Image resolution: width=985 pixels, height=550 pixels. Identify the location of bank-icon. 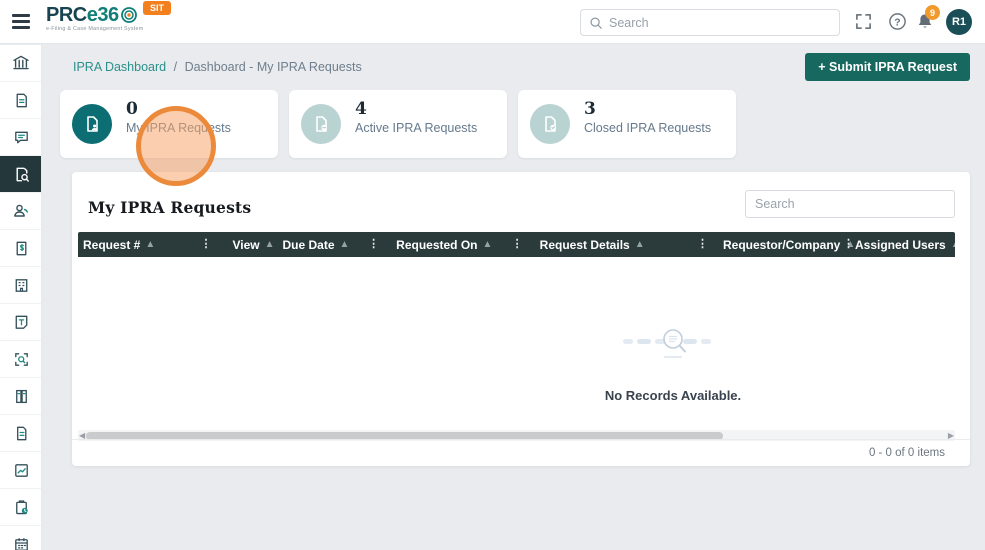
(21, 62).